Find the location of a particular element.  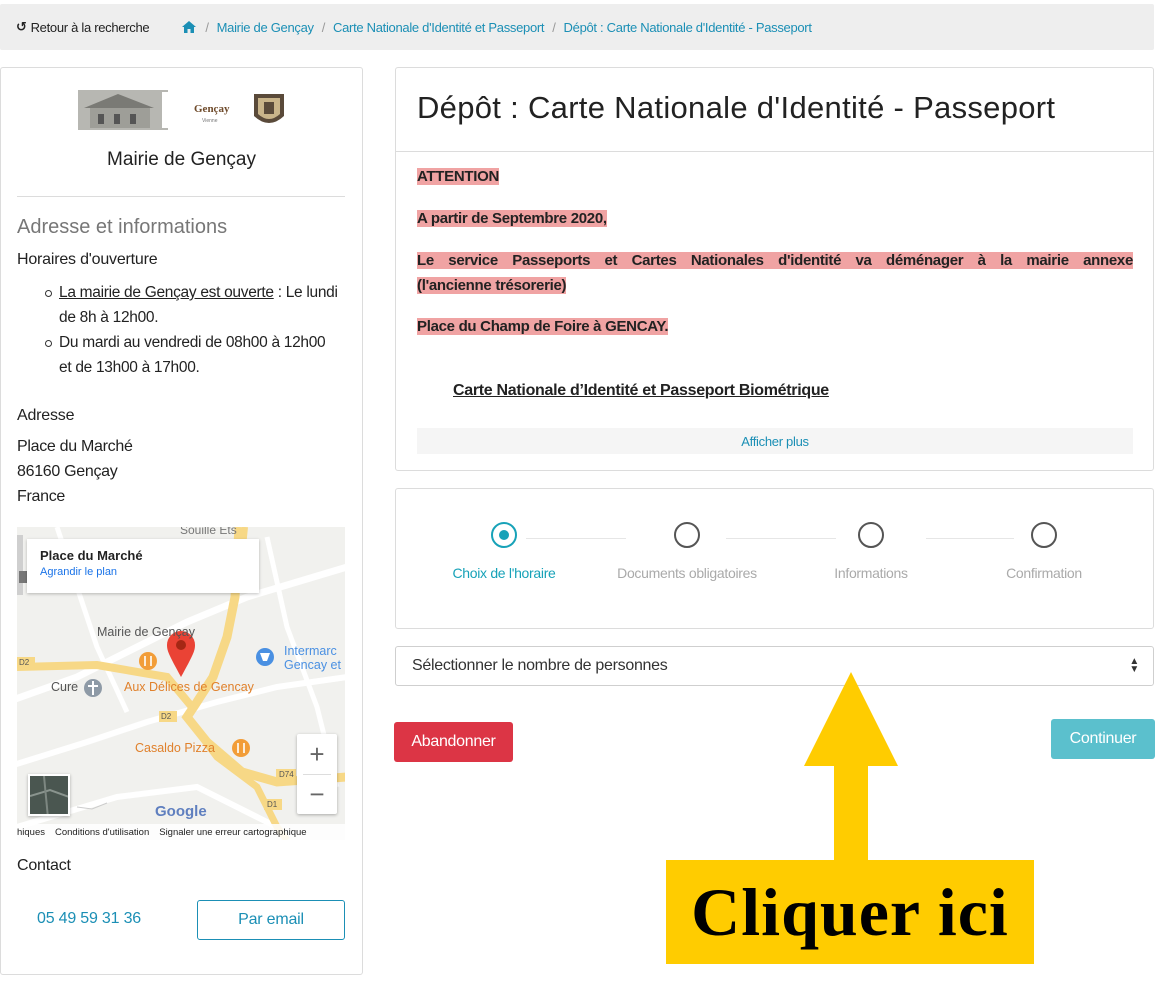

address-country: France is located at coordinates (41, 496).